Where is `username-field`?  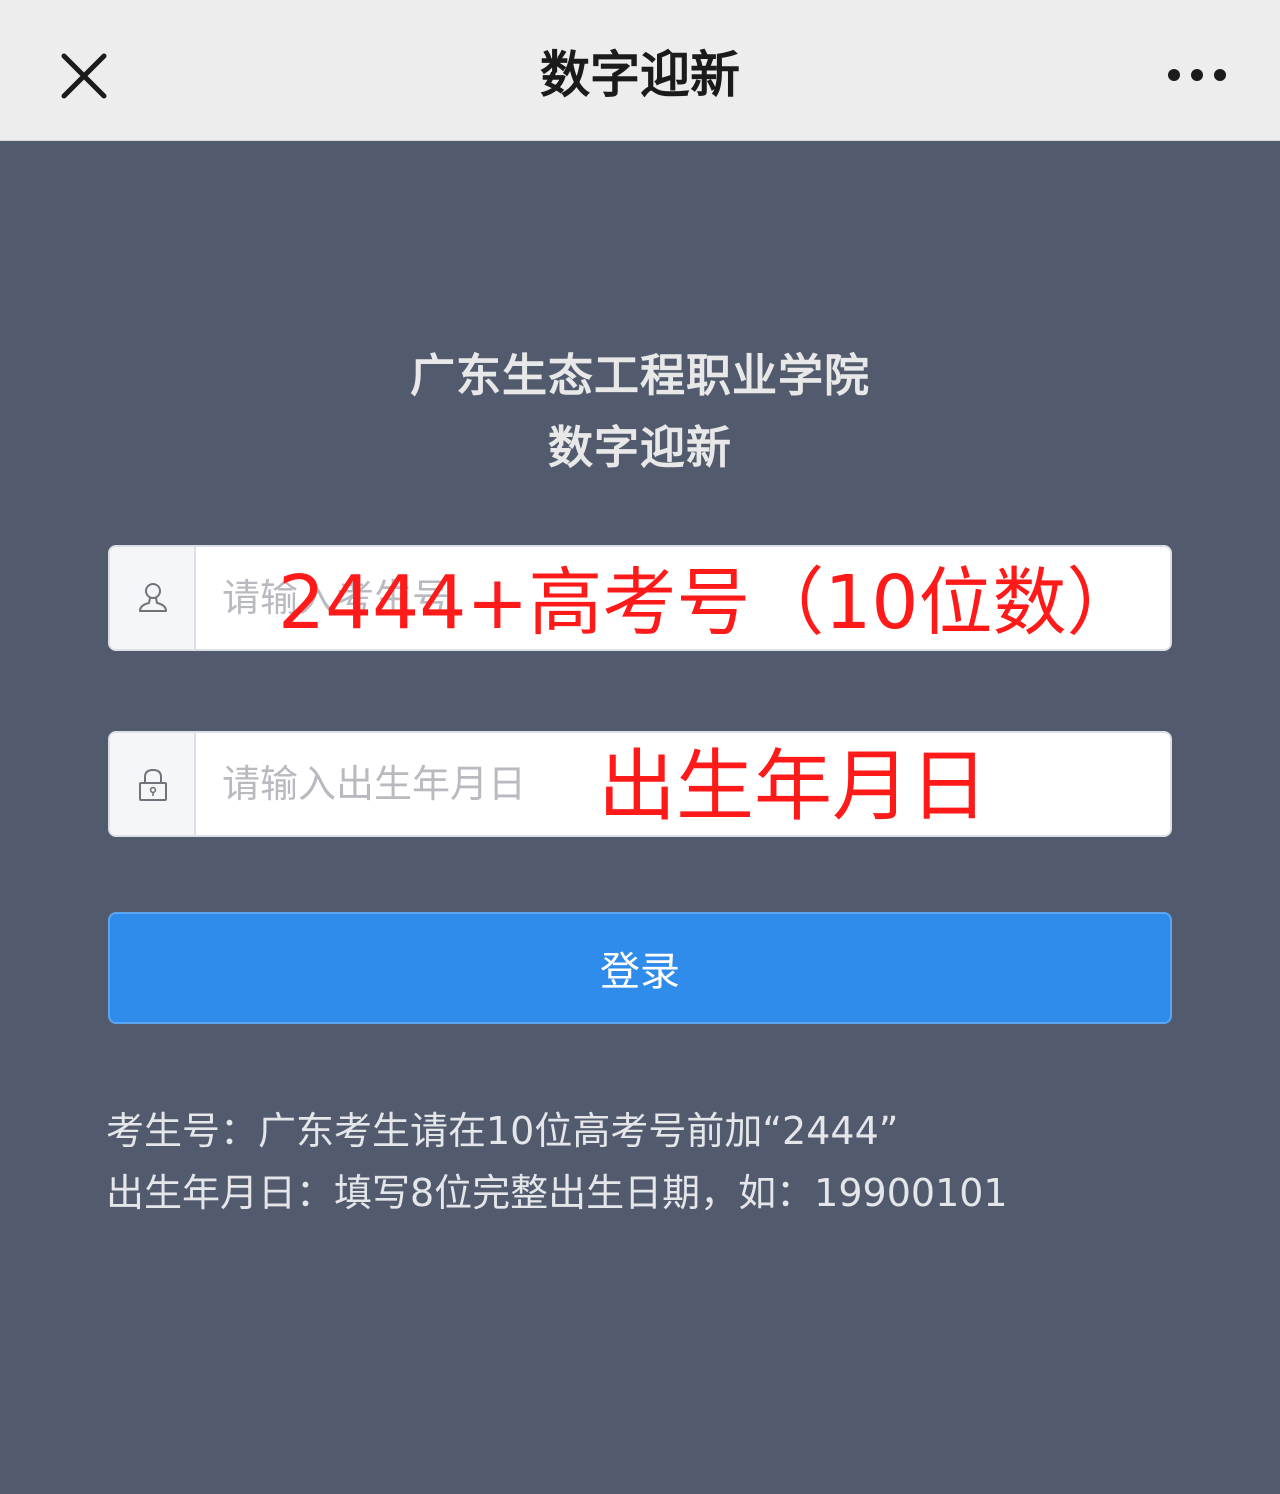
username-field is located at coordinates (640, 598).